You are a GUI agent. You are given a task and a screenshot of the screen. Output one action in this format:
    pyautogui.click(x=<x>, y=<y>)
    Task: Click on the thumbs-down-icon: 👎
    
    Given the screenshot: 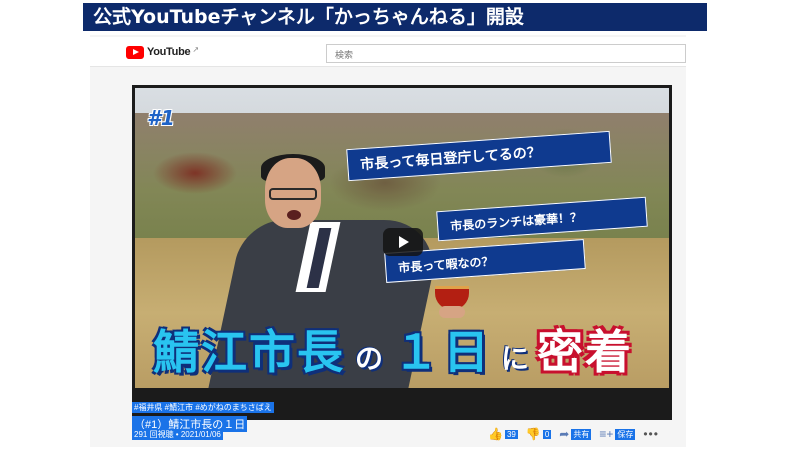 What is the action you would take?
    pyautogui.click(x=533, y=434)
    